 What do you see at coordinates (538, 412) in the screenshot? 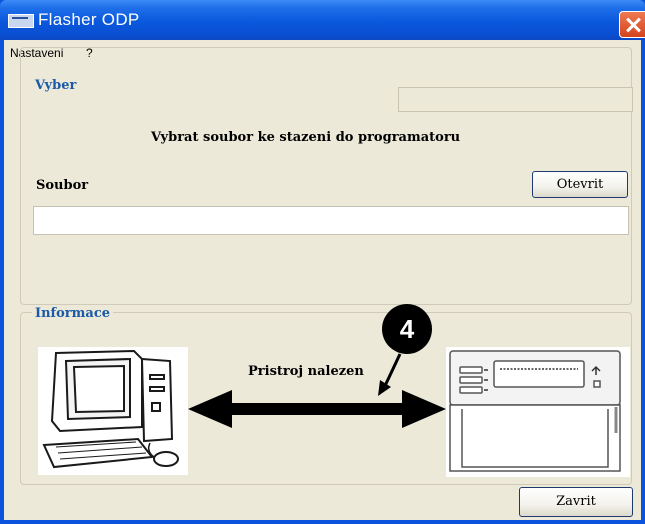
I see `programmer-device-icon` at bounding box center [538, 412].